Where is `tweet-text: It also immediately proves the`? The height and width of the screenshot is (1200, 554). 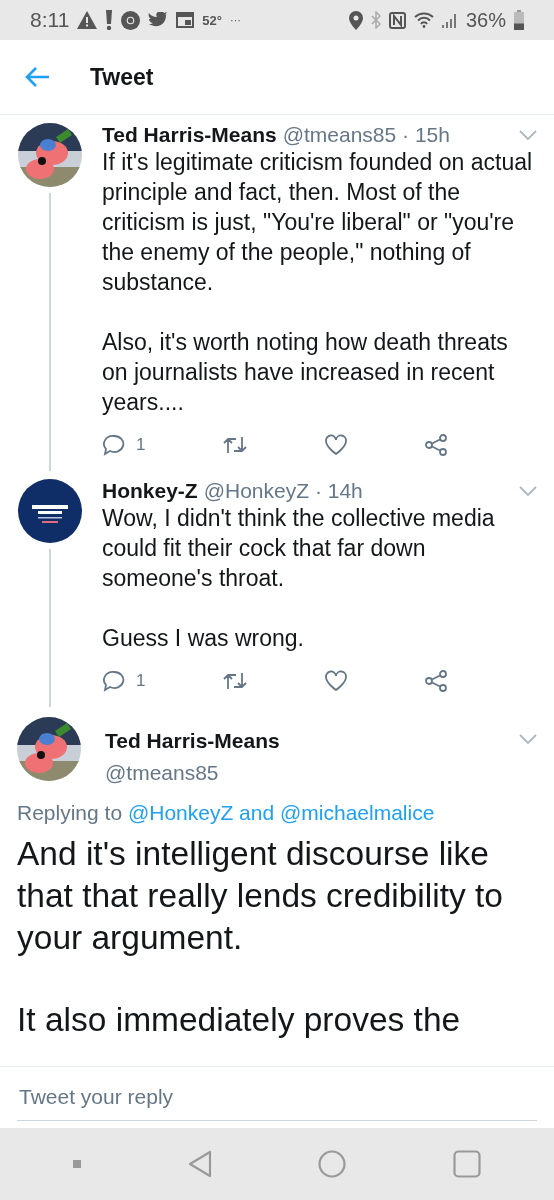 tweet-text: It also immediately proves the is located at coordinates (239, 1020).